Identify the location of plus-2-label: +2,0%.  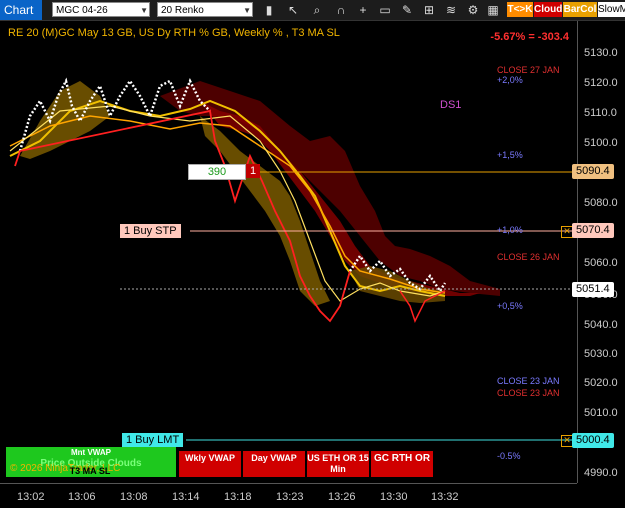
(510, 80).